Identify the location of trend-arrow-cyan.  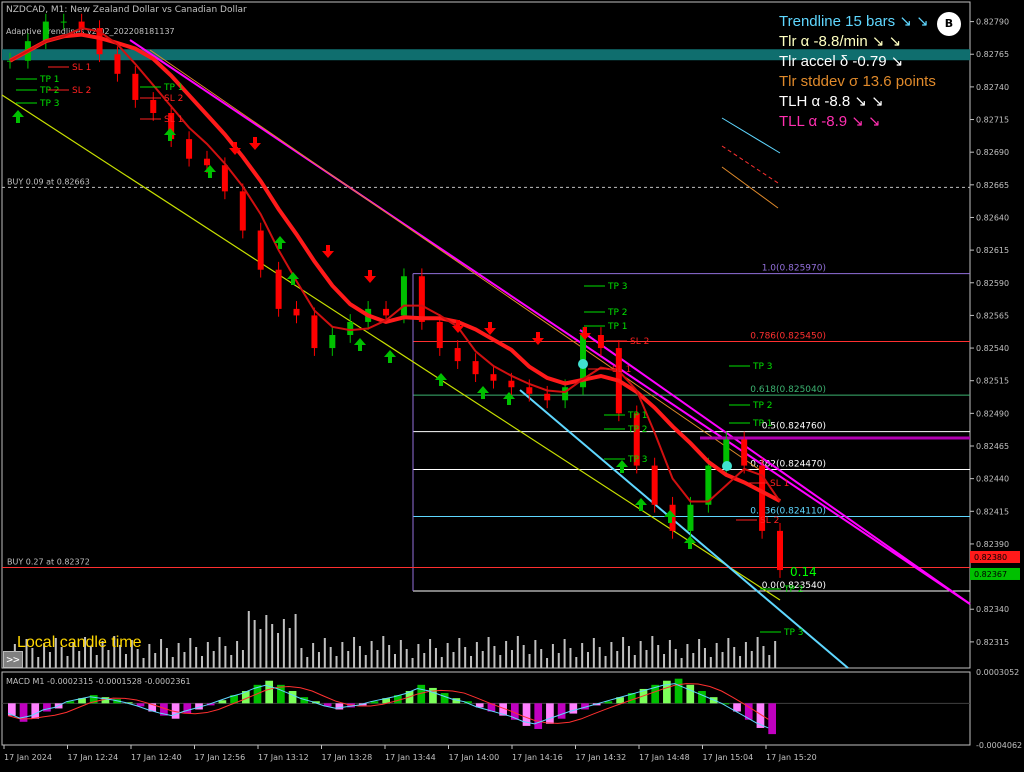
(751, 135).